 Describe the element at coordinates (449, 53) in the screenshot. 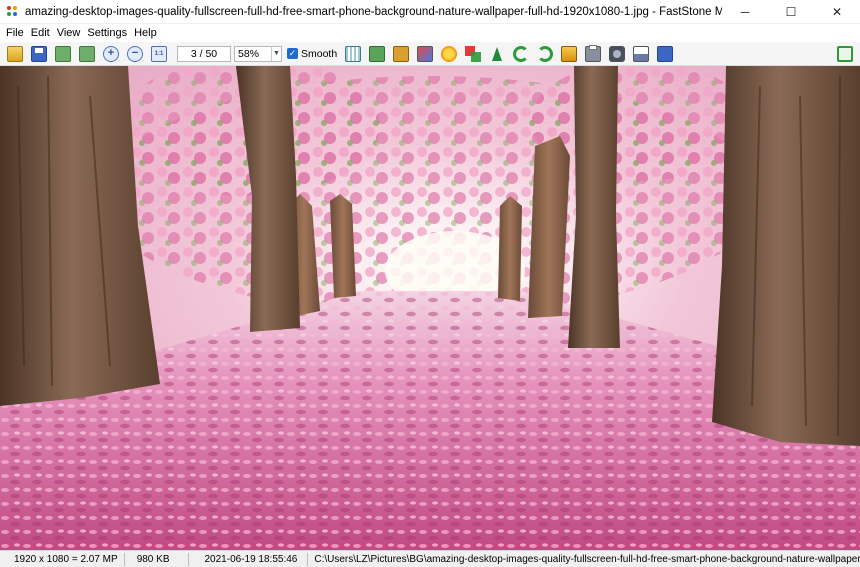

I see `brightness-icon` at that location.